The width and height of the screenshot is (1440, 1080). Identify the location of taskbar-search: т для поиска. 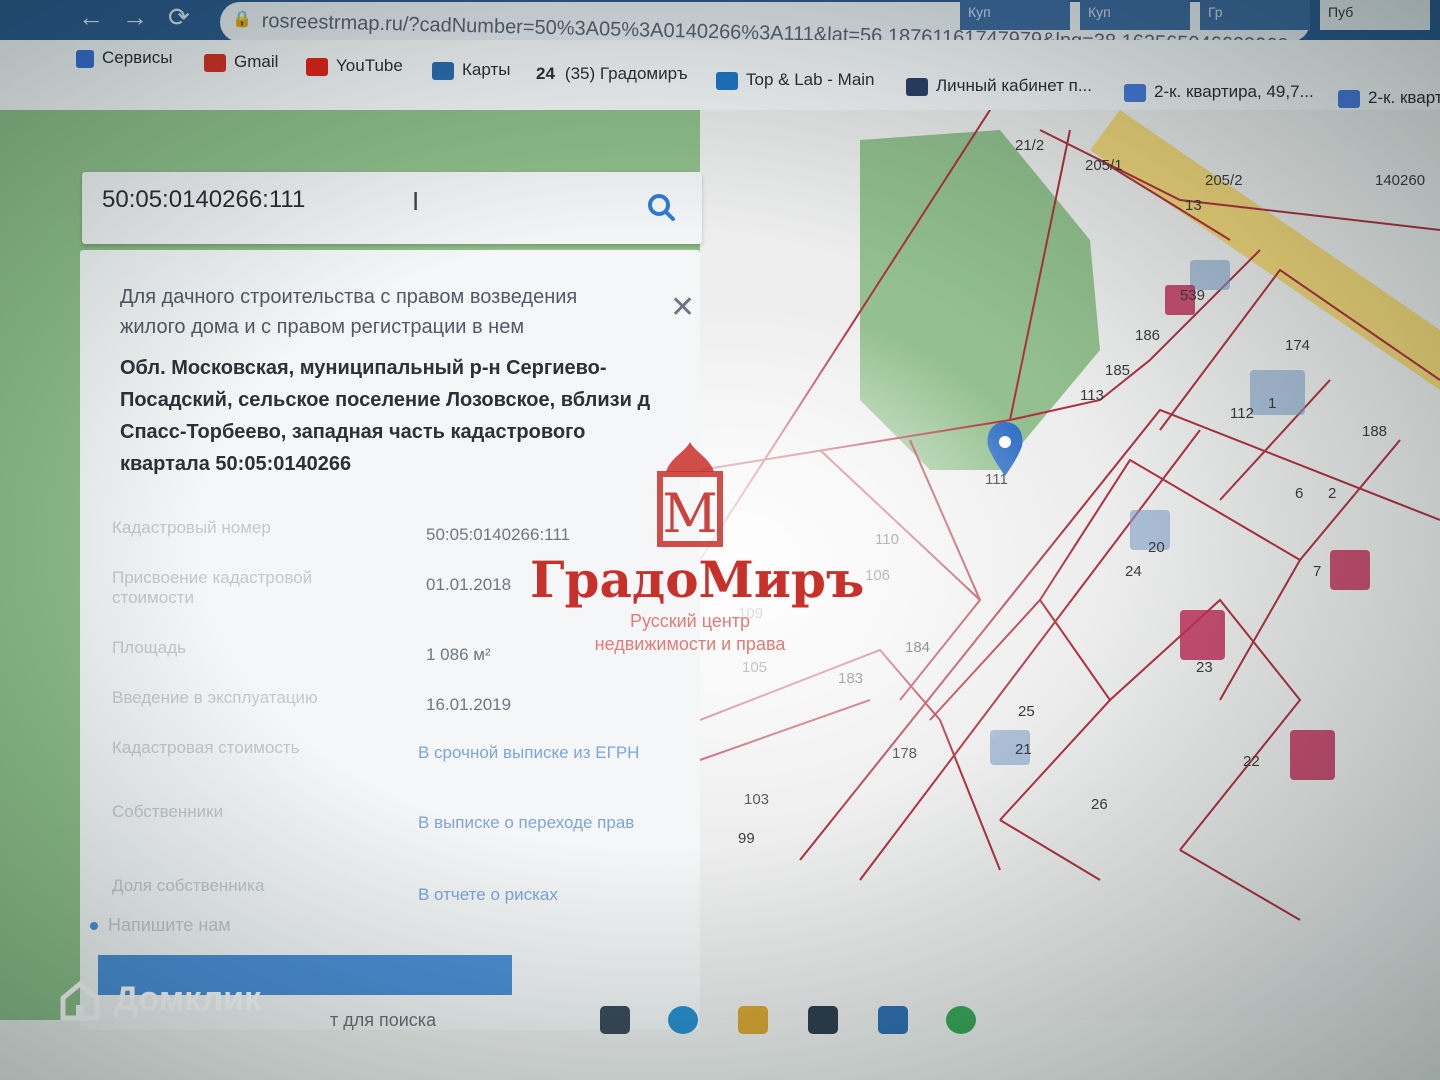
(383, 1020).